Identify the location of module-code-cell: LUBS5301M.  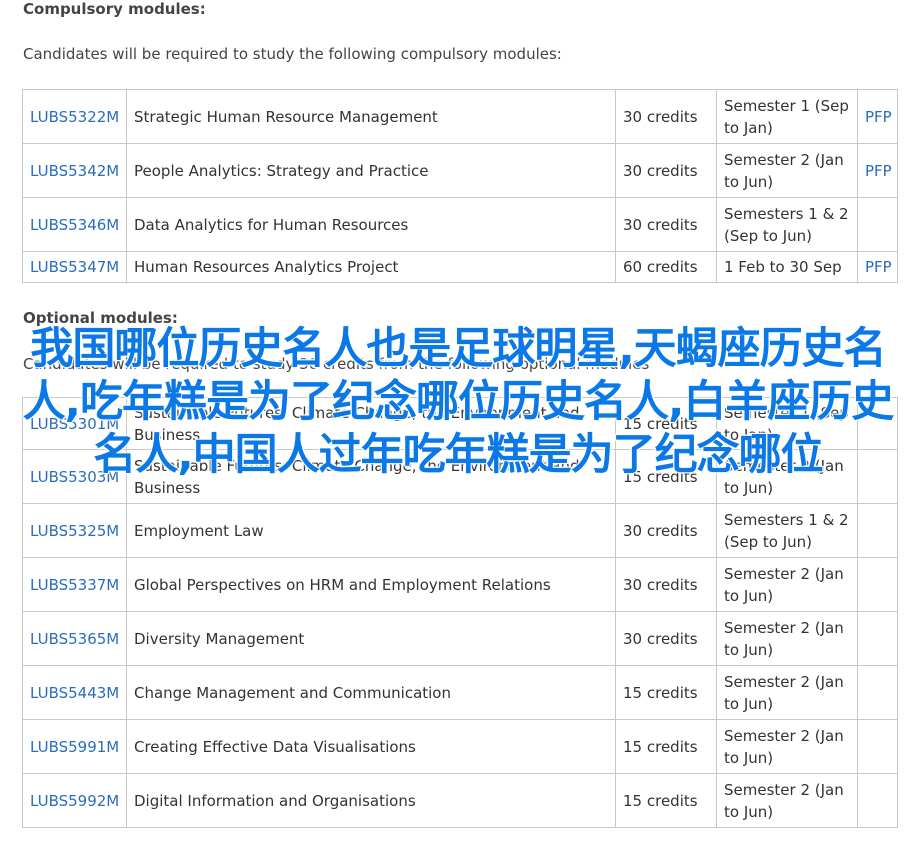
(74, 423).